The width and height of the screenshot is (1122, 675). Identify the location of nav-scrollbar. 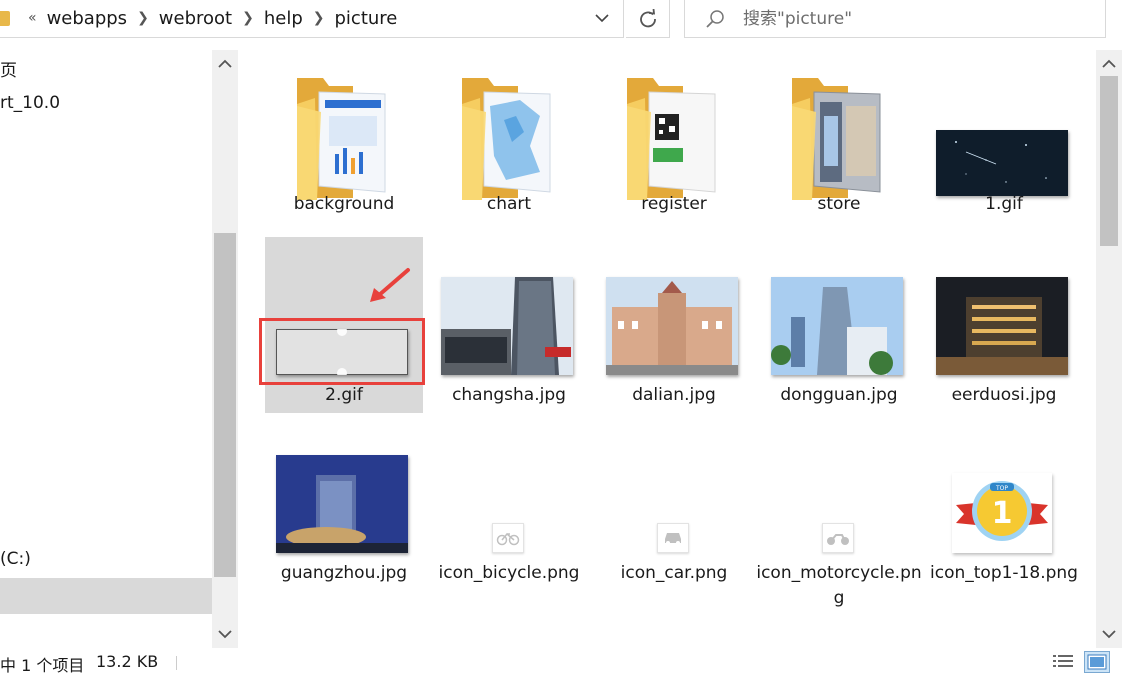
(225, 349).